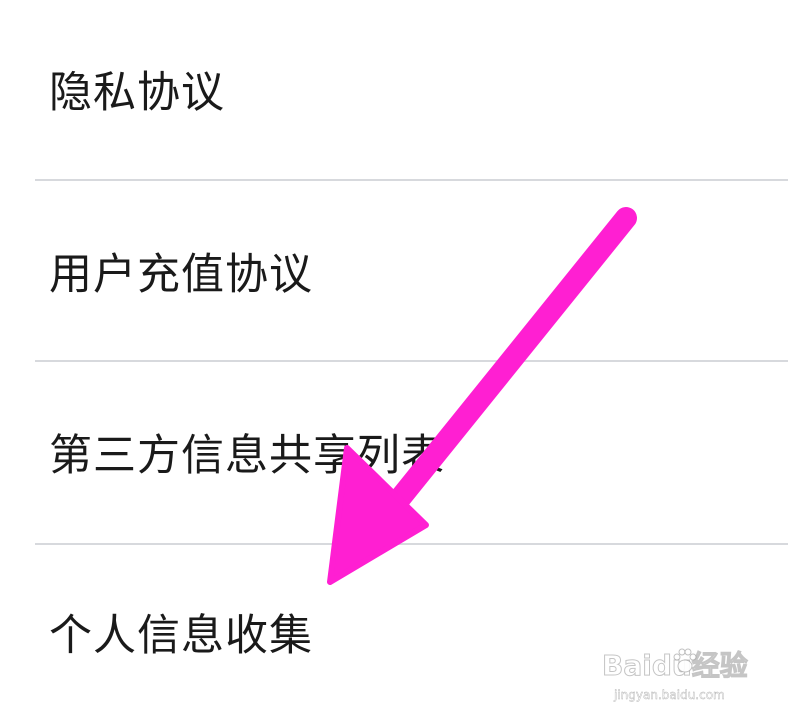  What do you see at coordinates (181, 636) in the screenshot?
I see `menu-item-label: 个人信息收集` at bounding box center [181, 636].